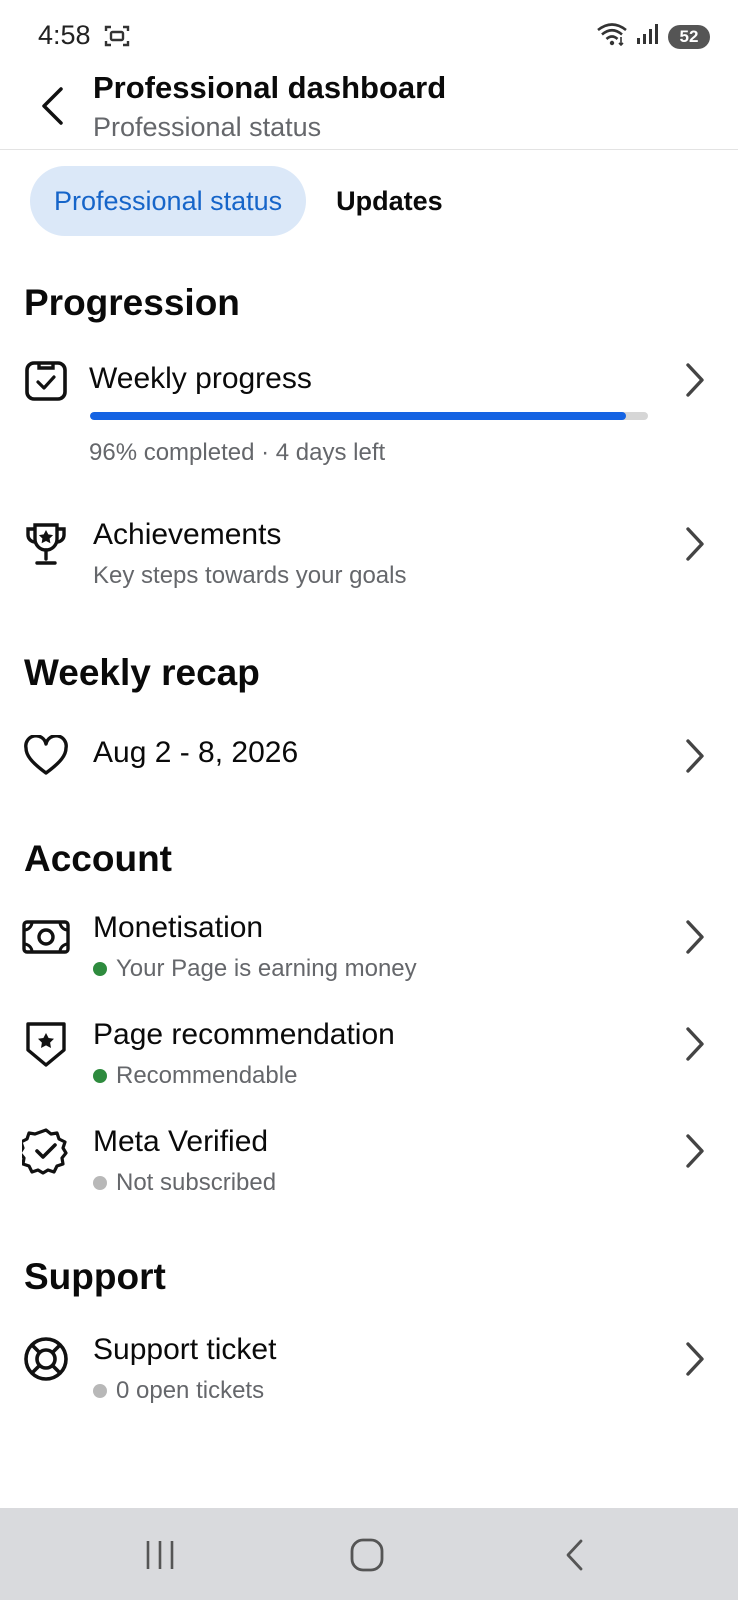 Image resolution: width=738 pixels, height=1600 pixels. I want to click on weekly-progress-fill, so click(358, 416).